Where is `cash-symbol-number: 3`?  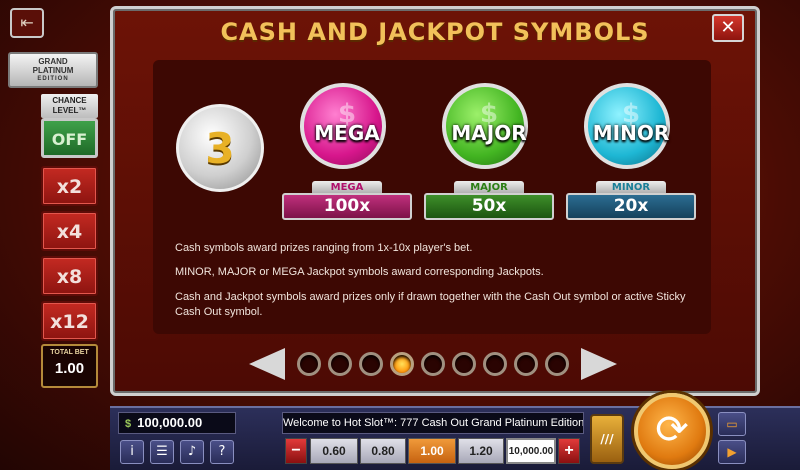 cash-symbol-number: 3 is located at coordinates (220, 148).